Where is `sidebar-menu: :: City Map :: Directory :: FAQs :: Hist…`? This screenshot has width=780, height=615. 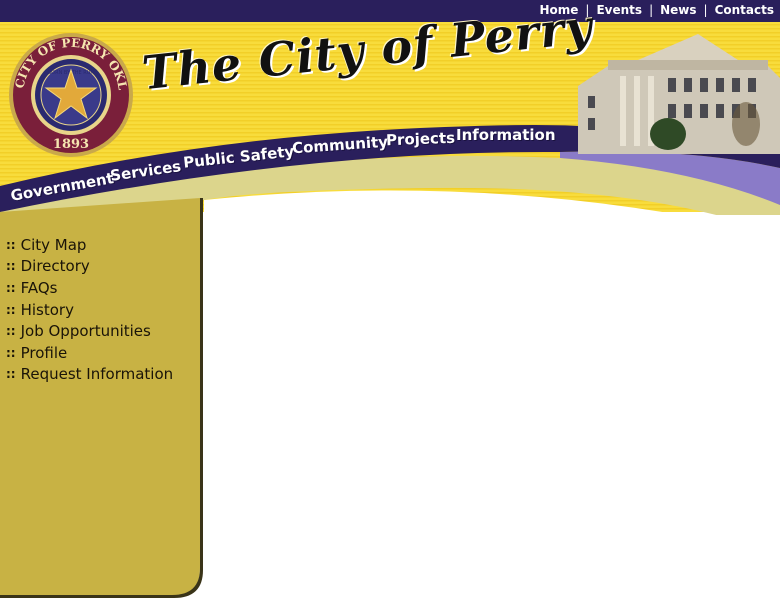
sidebar-menu: :: City Map :: Directory :: FAQs :: Hist… is located at coordinates (89, 309).